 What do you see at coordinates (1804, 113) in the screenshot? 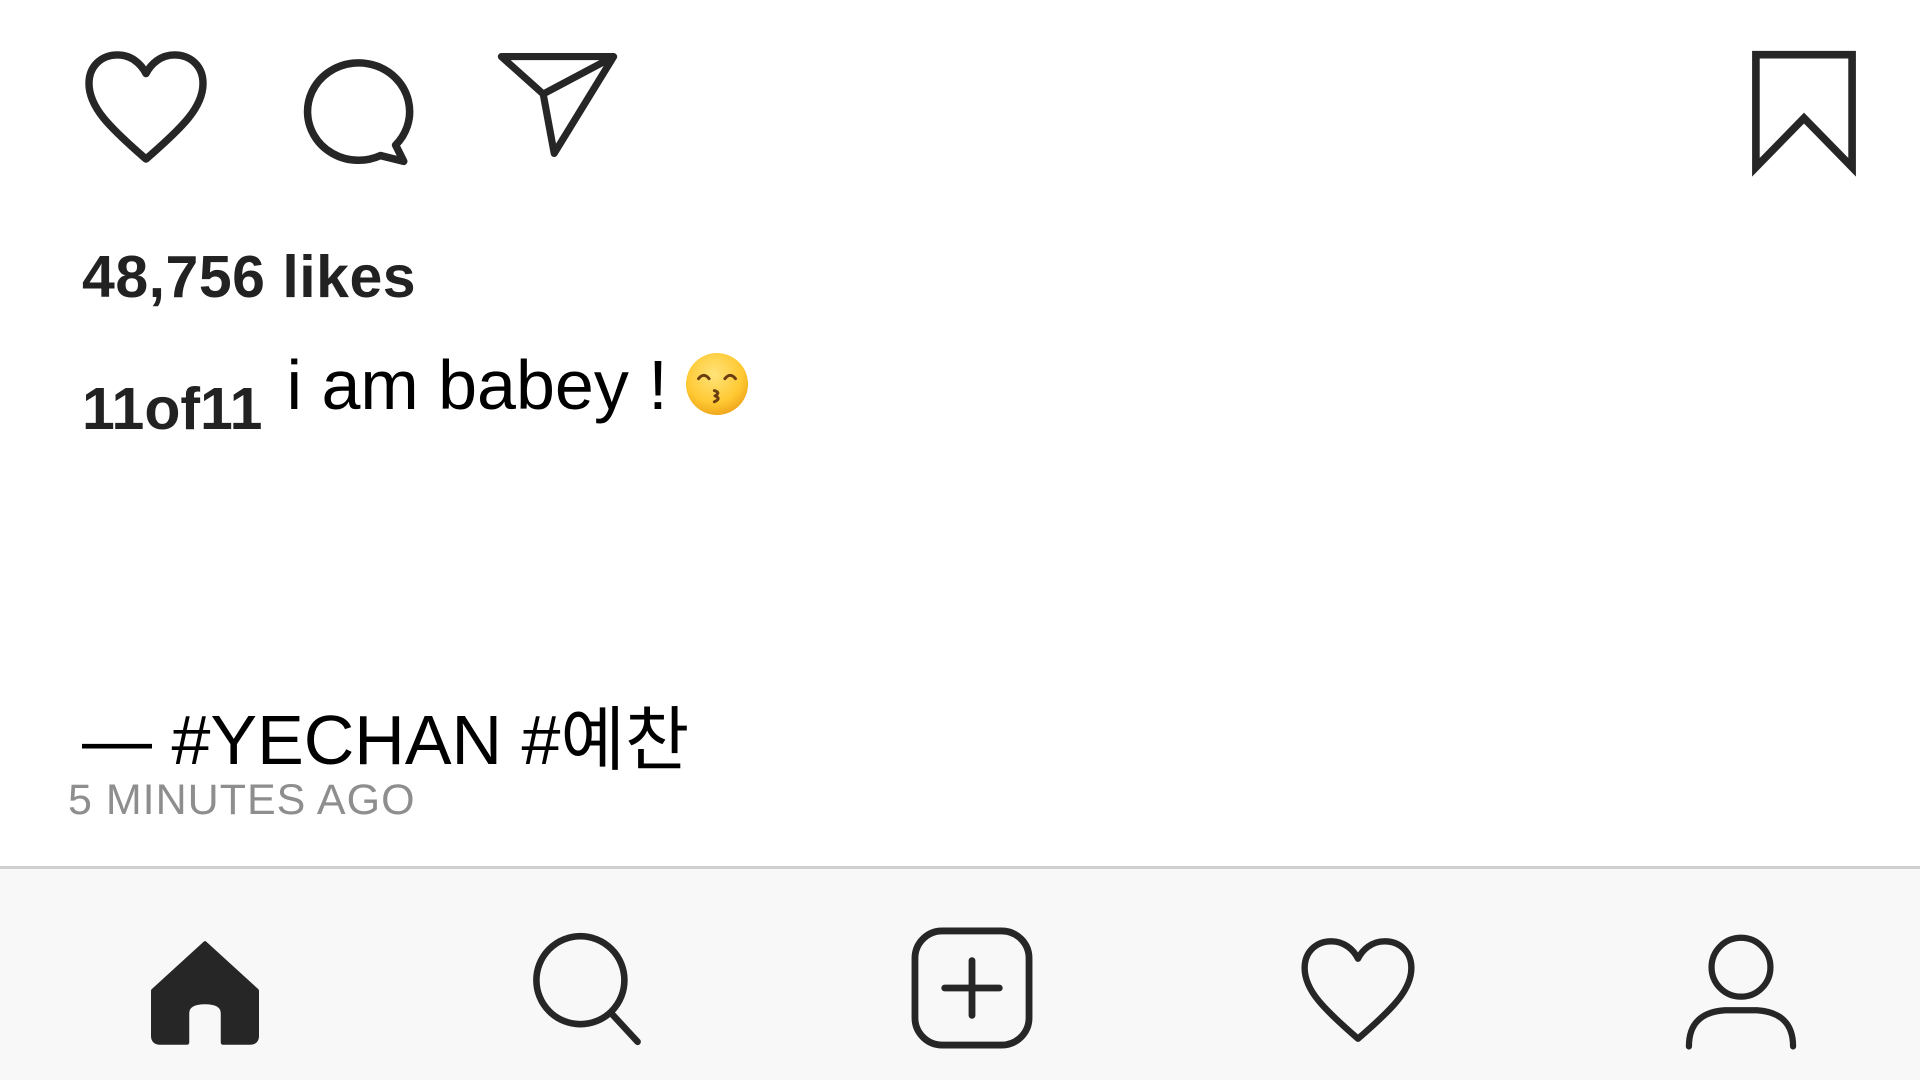
I see `bookmark-icon` at bounding box center [1804, 113].